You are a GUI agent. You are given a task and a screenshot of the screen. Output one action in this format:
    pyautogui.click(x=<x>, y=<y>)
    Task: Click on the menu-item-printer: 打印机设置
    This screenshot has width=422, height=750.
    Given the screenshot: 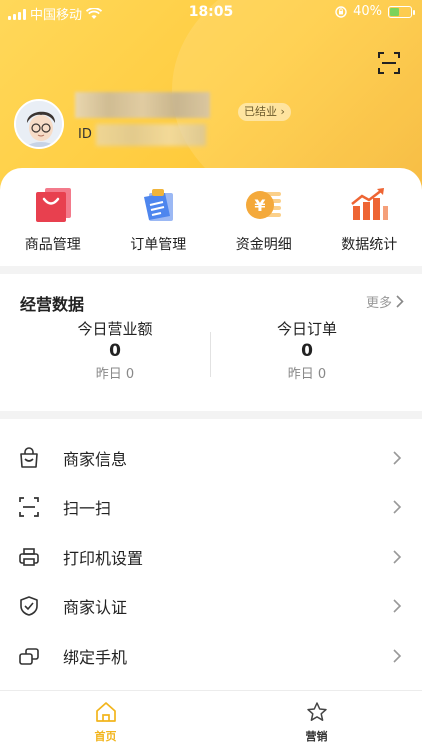 What is the action you would take?
    pyautogui.click(x=211, y=557)
    